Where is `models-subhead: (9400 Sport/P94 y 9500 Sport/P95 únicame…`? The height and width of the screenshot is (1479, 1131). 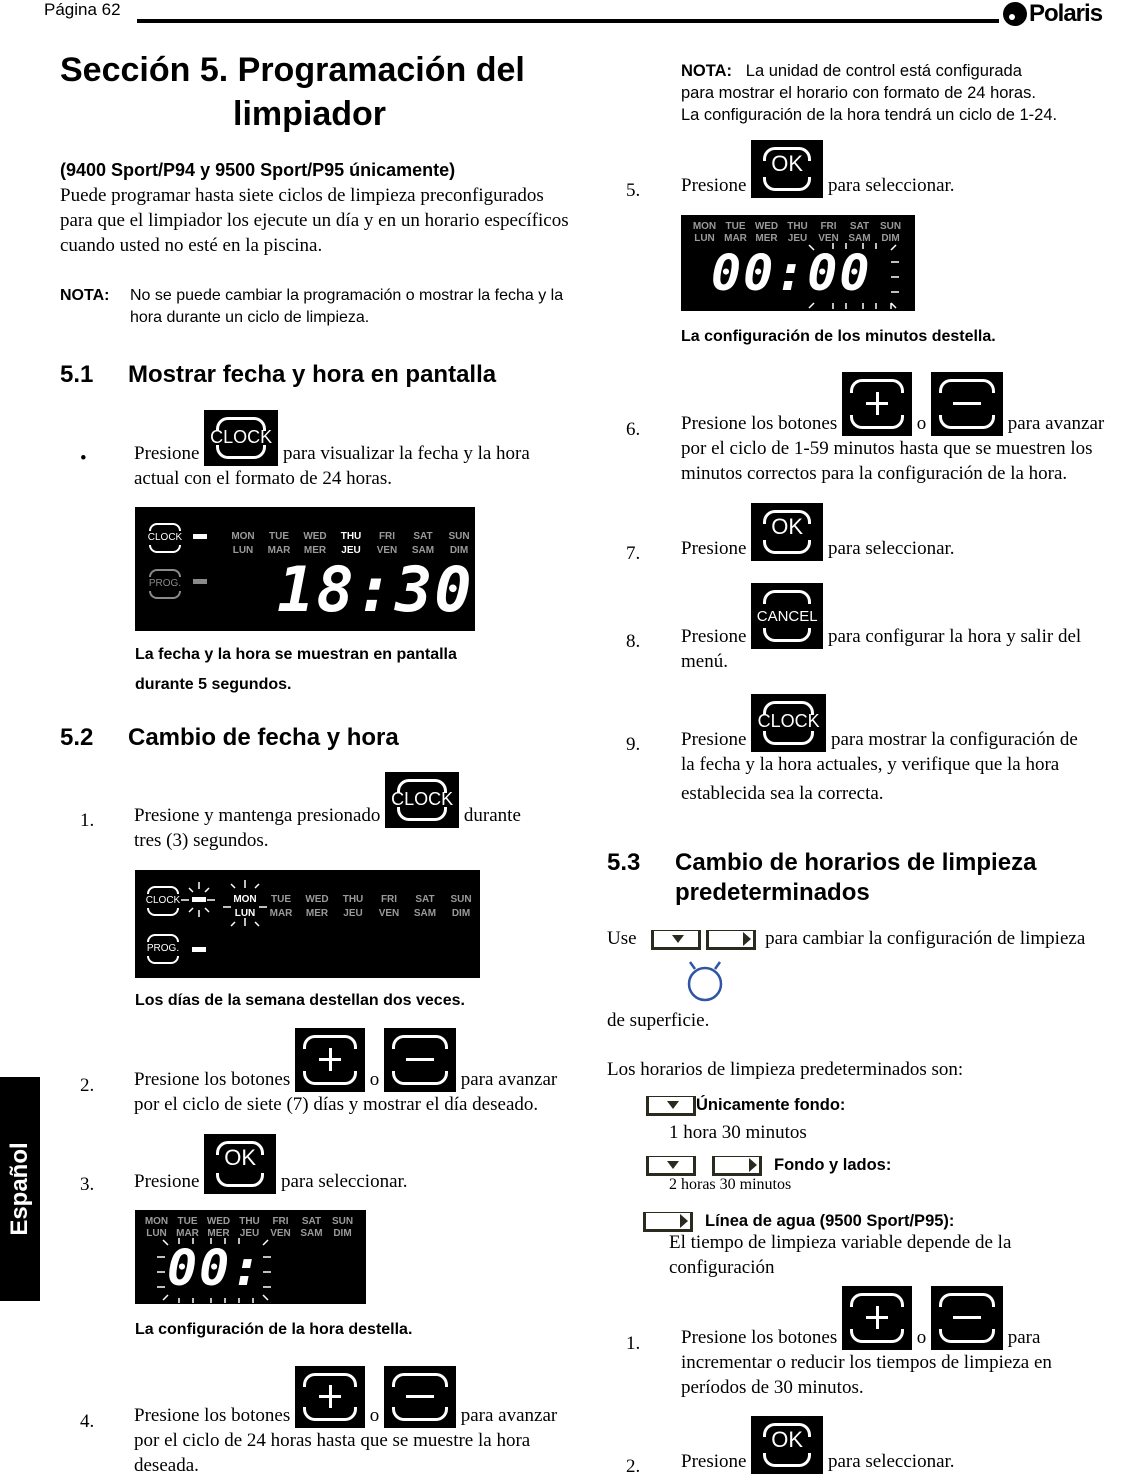 models-subhead: (9400 Sport/P94 y 9500 Sport/P95 únicame… is located at coordinates (258, 170).